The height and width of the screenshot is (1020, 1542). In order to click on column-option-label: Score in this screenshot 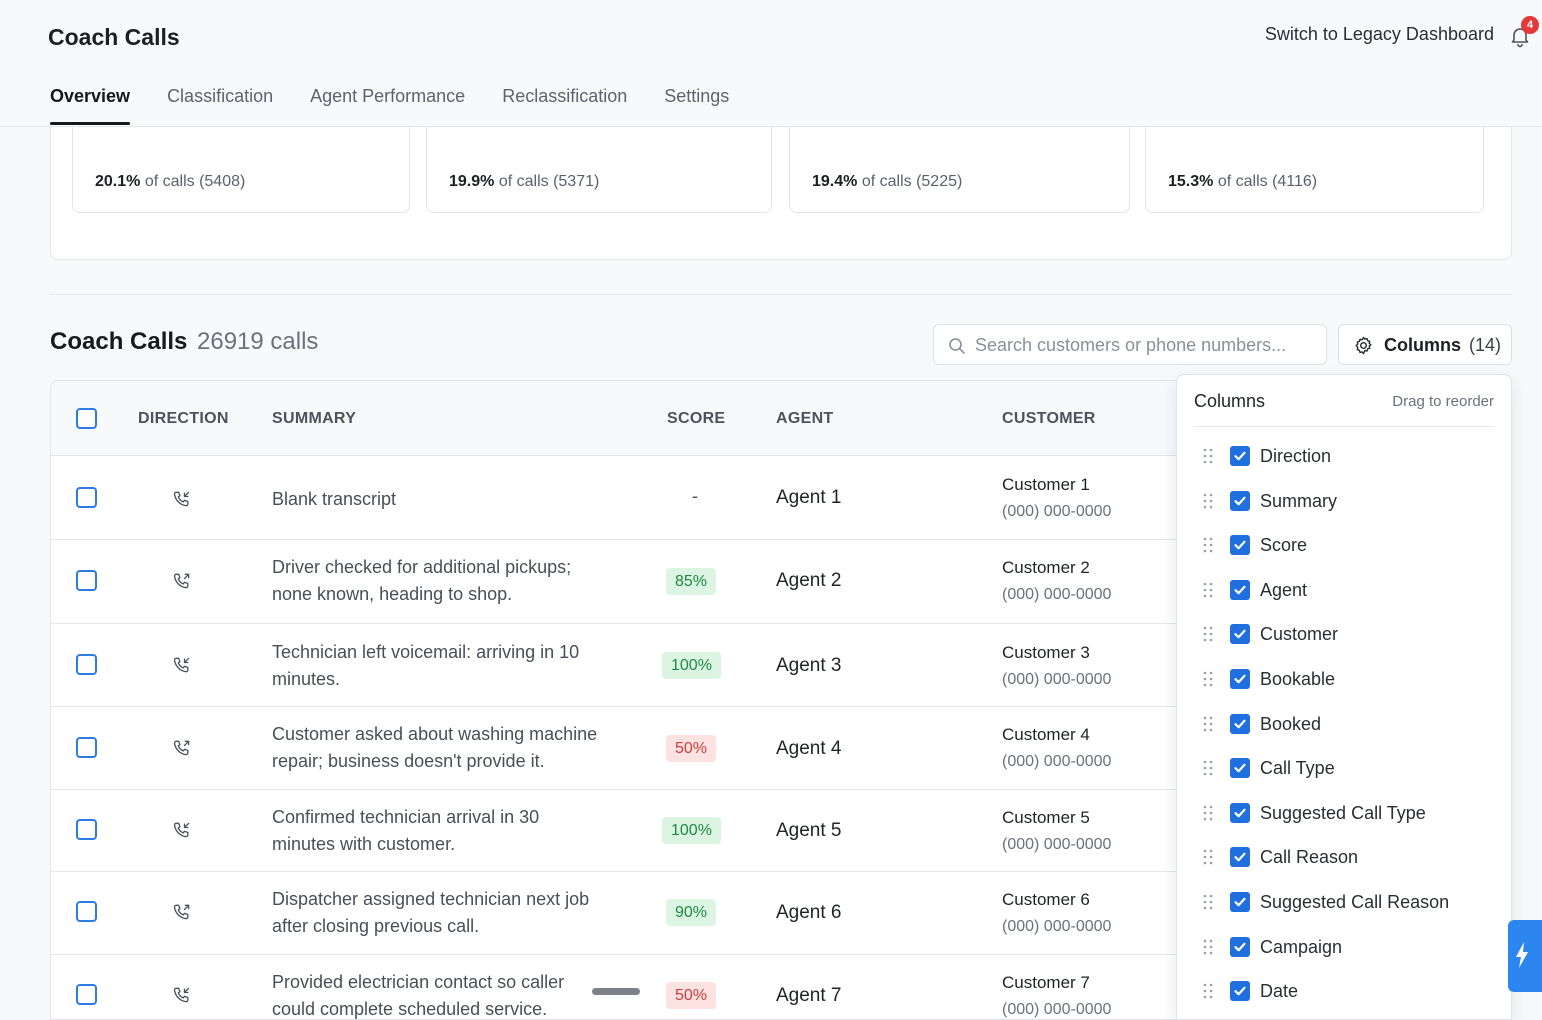, I will do `click(1284, 545)`.